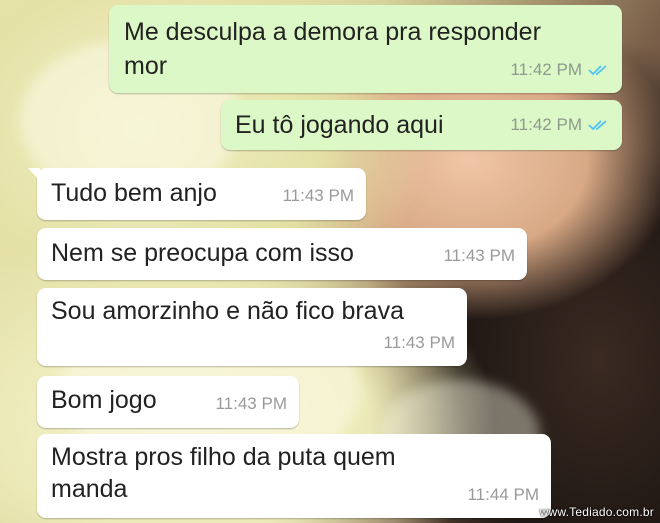  Describe the element at coordinates (596, 512) in the screenshot. I see `watermark: www.Tediado.com.br` at that location.